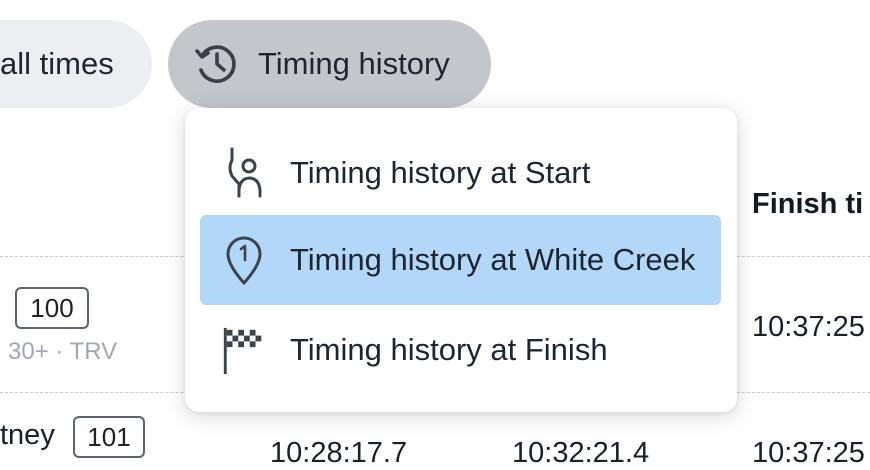 This screenshot has width=870, height=470. I want to click on checkpoint-1-icon, so click(244, 260).